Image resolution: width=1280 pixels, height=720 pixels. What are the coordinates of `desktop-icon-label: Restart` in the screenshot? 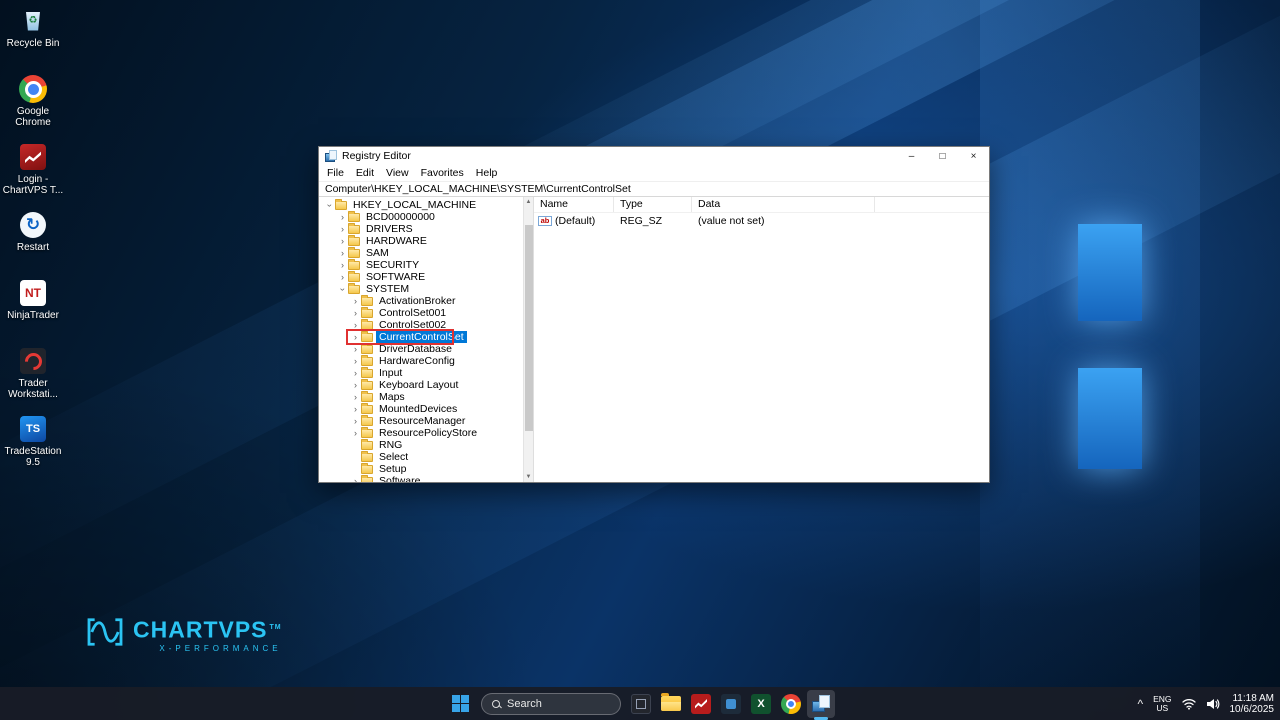 It's located at (33, 247).